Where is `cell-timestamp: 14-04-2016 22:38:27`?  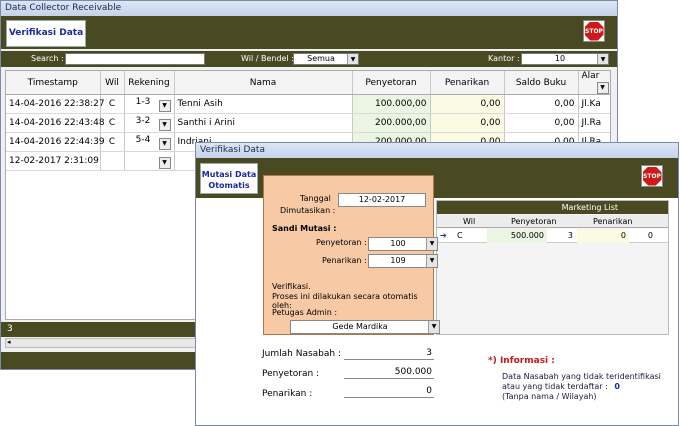 cell-timestamp: 14-04-2016 22:38:27 is located at coordinates (55, 104).